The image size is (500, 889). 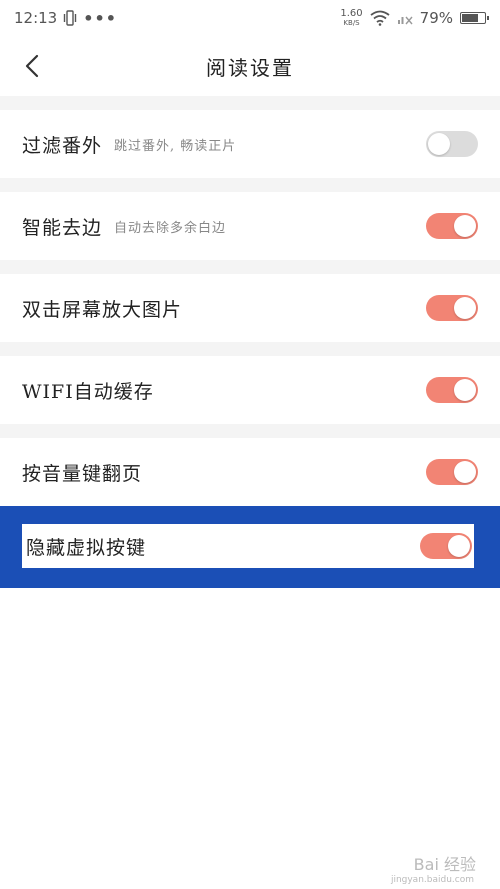 I want to click on setting-label: WIFI自动缓存, so click(x=88, y=391).